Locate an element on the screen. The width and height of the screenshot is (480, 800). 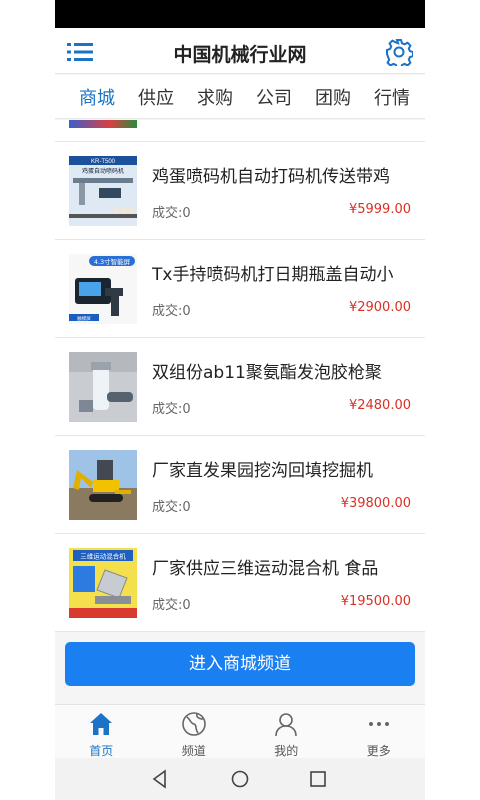
tab-mall: 商城 is located at coordinates (97, 97).